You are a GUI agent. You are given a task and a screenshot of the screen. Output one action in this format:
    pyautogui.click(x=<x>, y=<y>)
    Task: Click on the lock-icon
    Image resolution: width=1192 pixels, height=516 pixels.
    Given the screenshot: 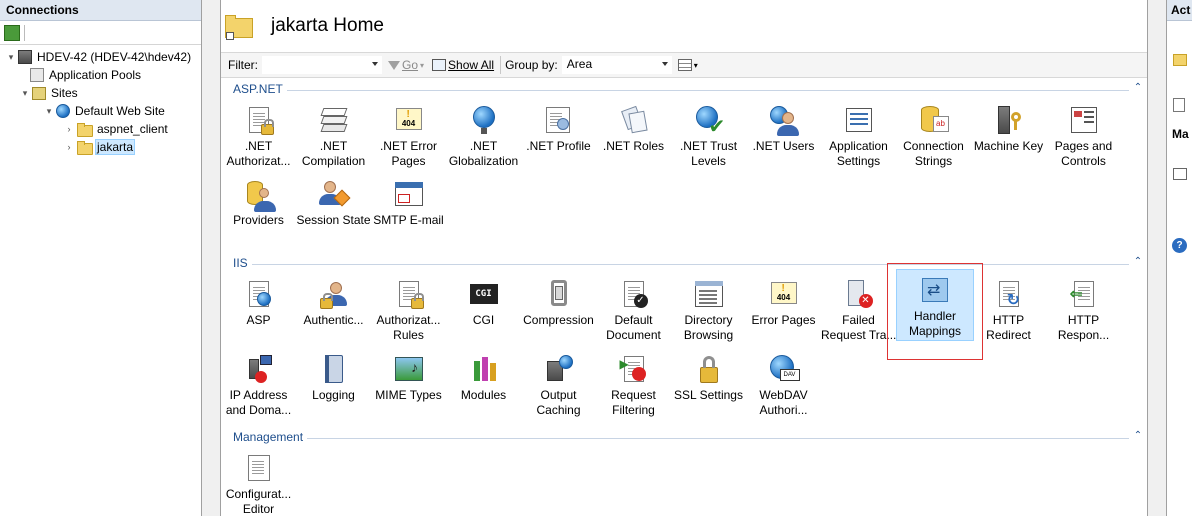 What is the action you would take?
    pyautogui.click(x=709, y=369)
    